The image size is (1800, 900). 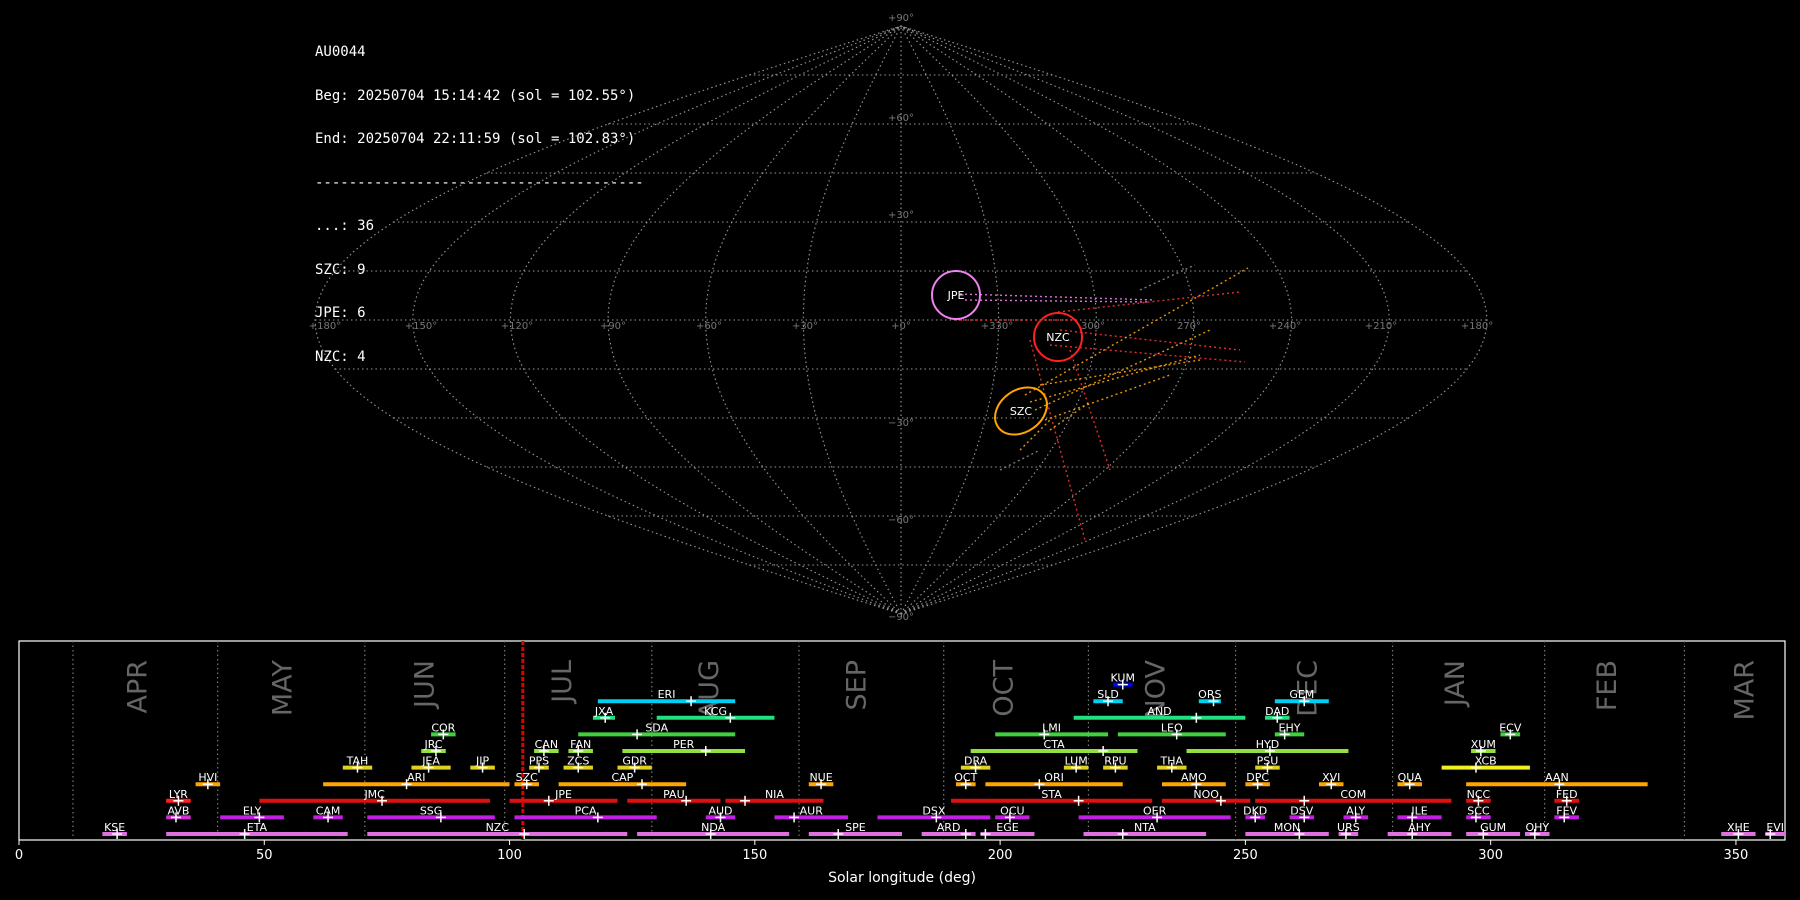 What do you see at coordinates (114, 830) in the screenshot?
I see `shower-kse: KSE` at bounding box center [114, 830].